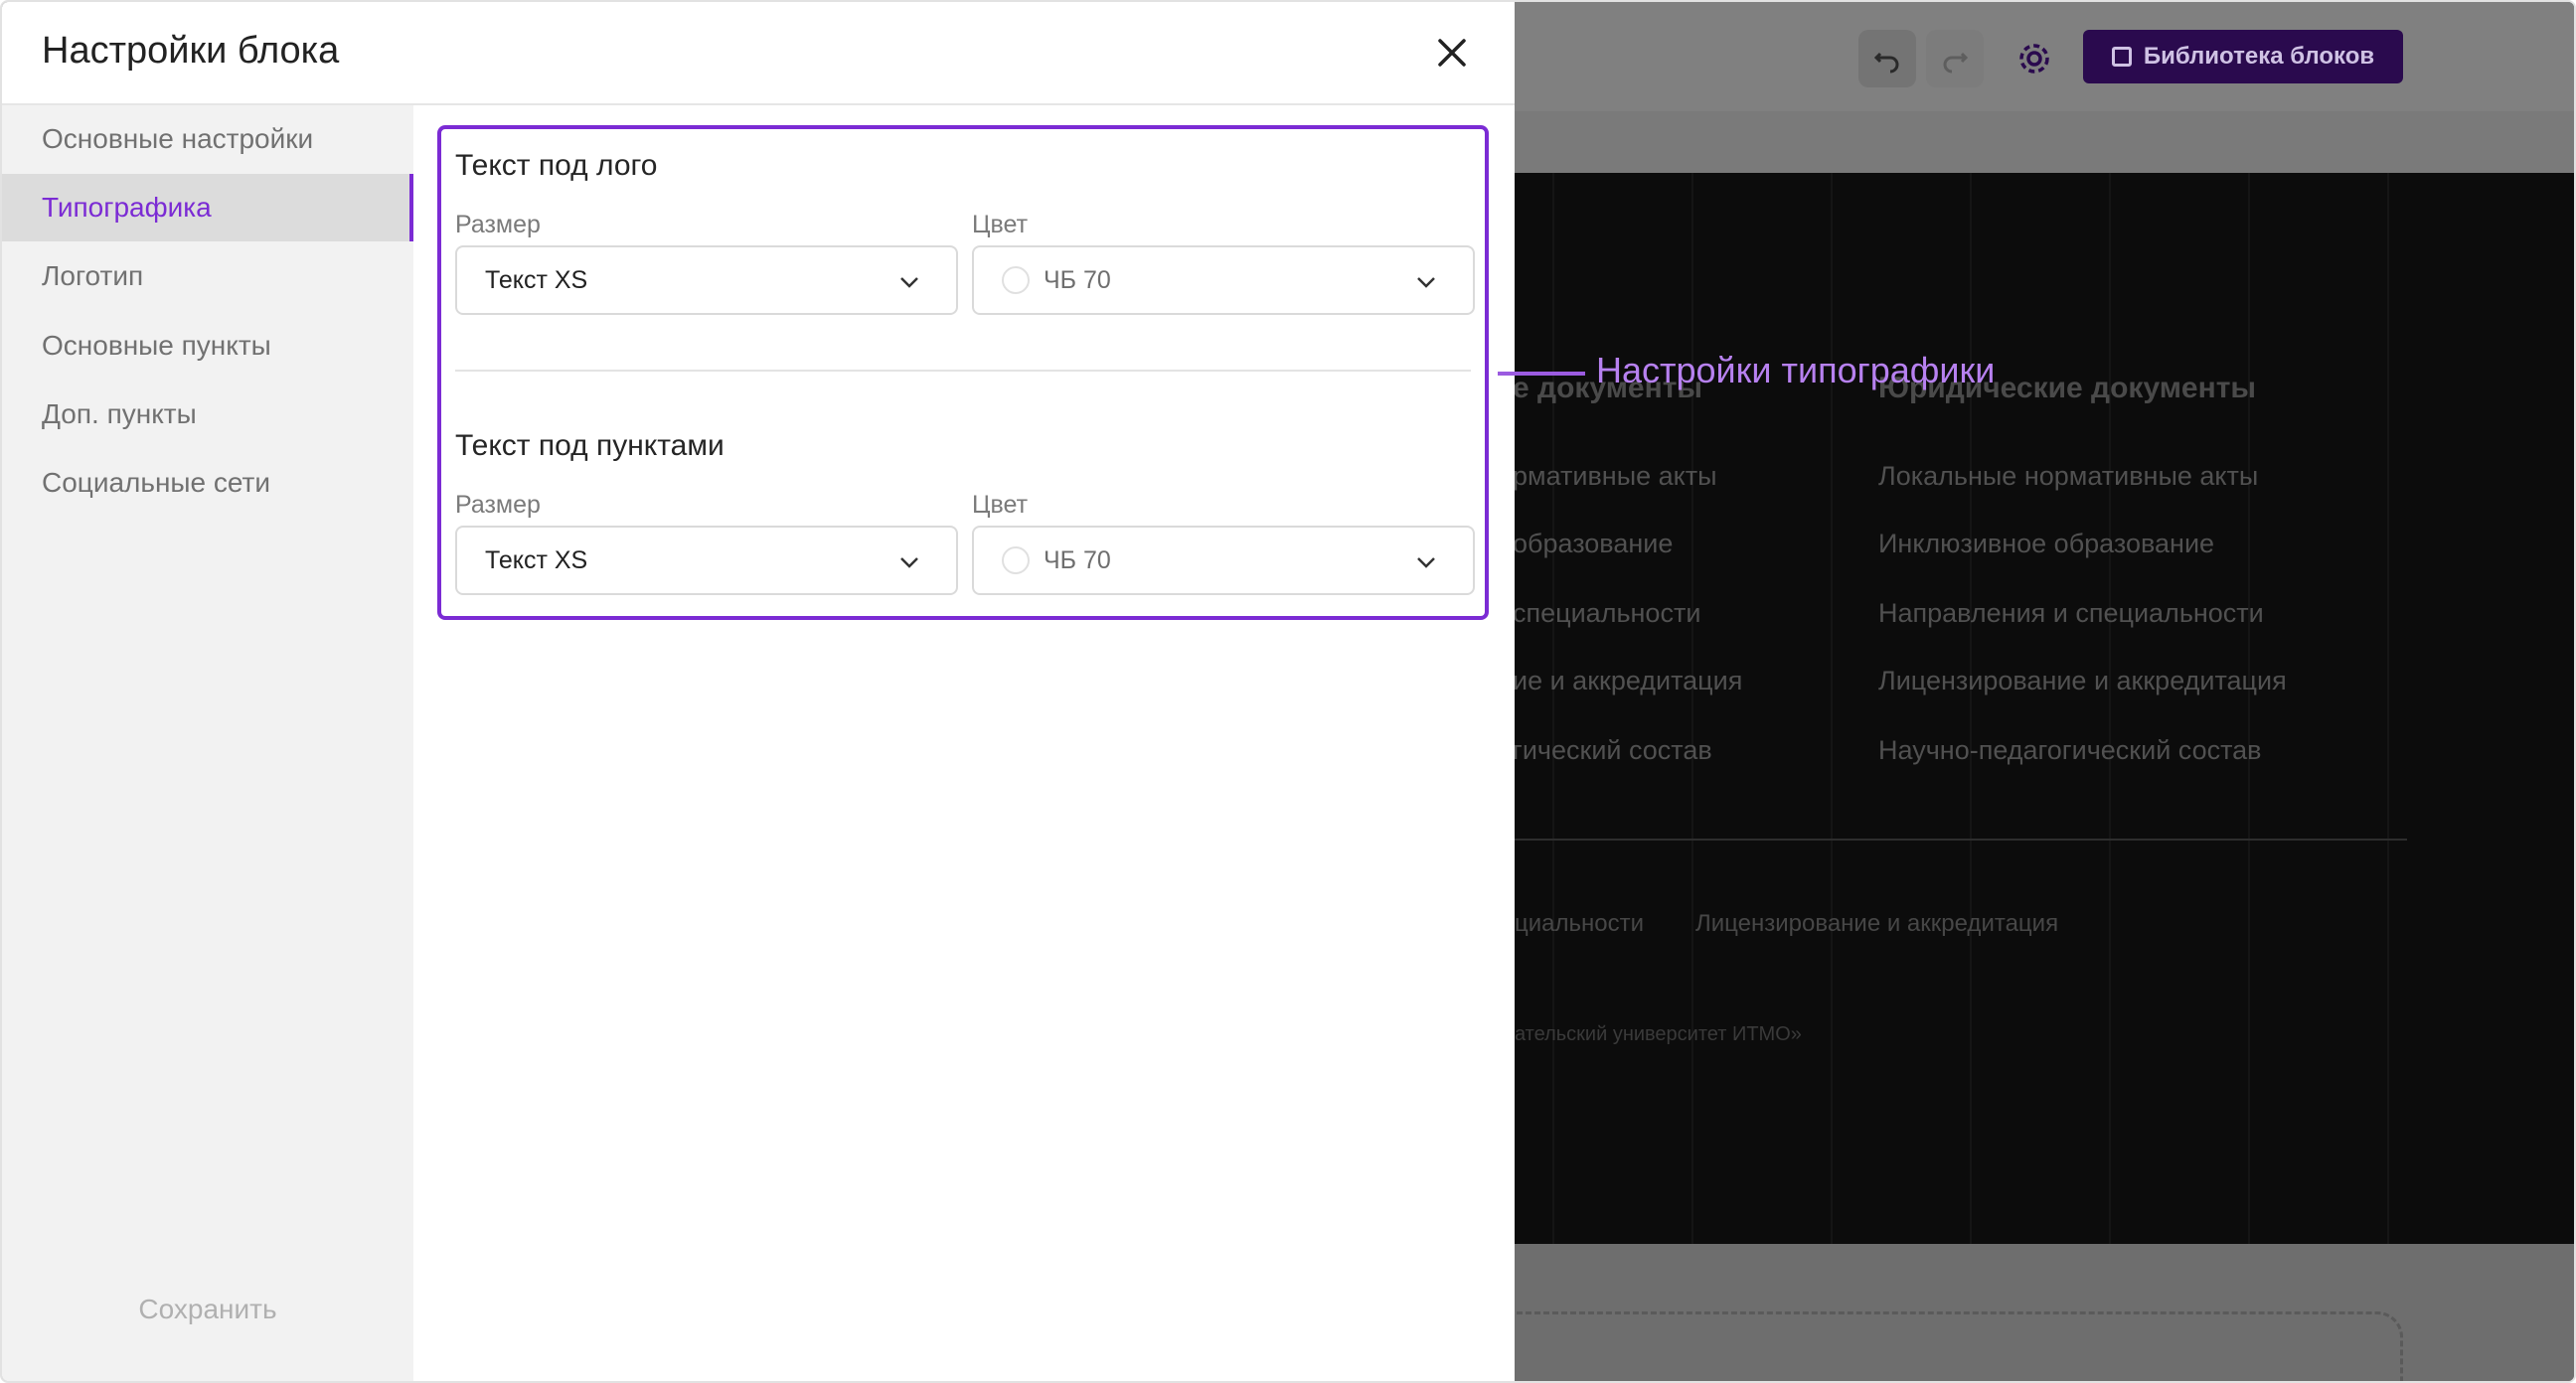 This screenshot has width=2576, height=1383. I want to click on undo-icon, so click(1887, 59).